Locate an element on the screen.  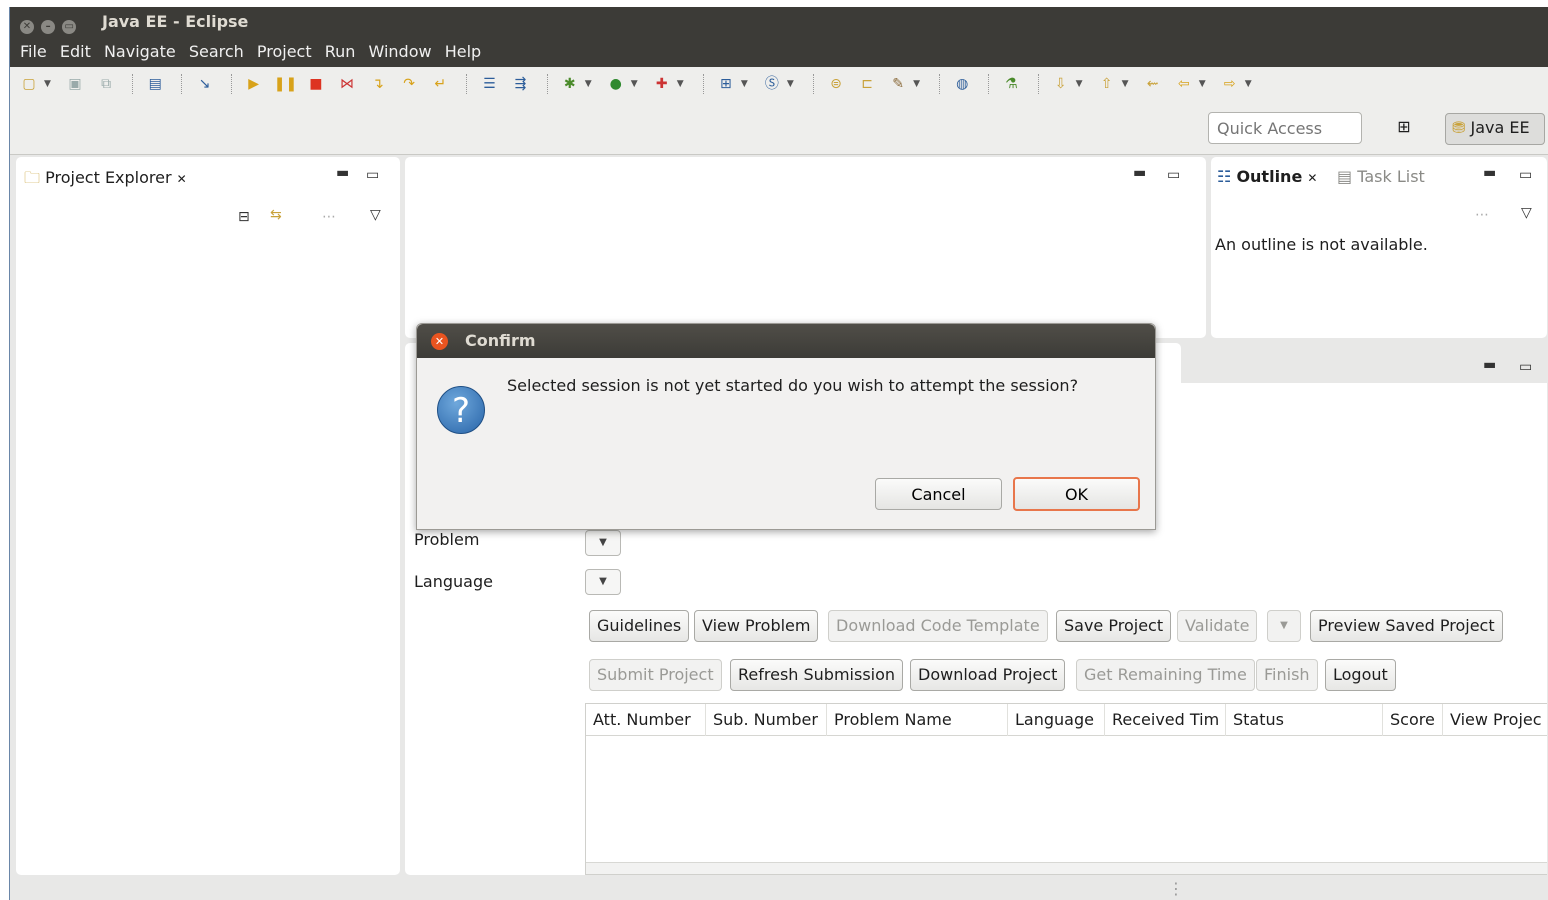
debug-icon: ✱ is located at coordinates (570, 84).